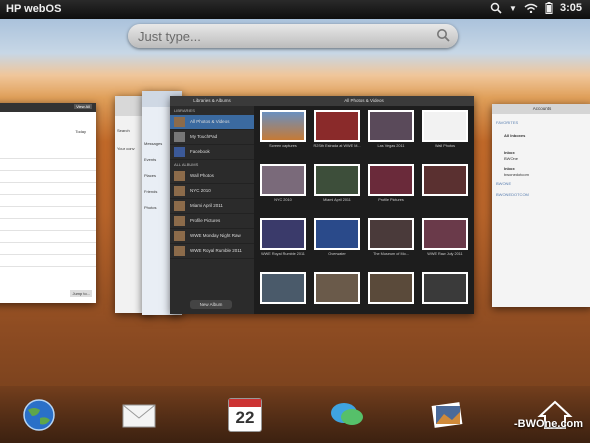 This screenshot has width=590, height=443. What do you see at coordinates (212, 122) in the screenshot?
I see `library-all-photos: All Photos & Videos` at bounding box center [212, 122].